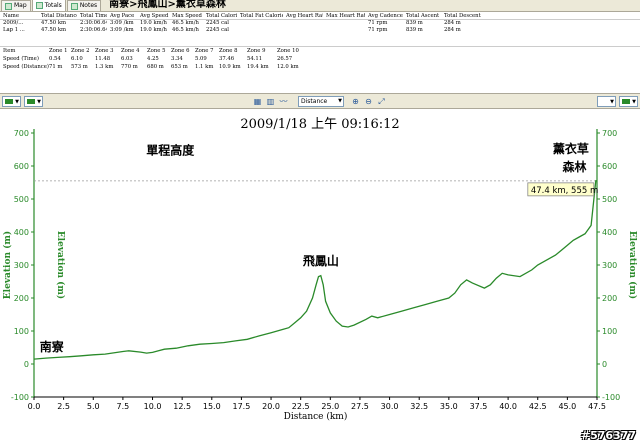 The width and height of the screenshot is (640, 443). I want to click on chart-annotation: 森林, so click(574, 166).